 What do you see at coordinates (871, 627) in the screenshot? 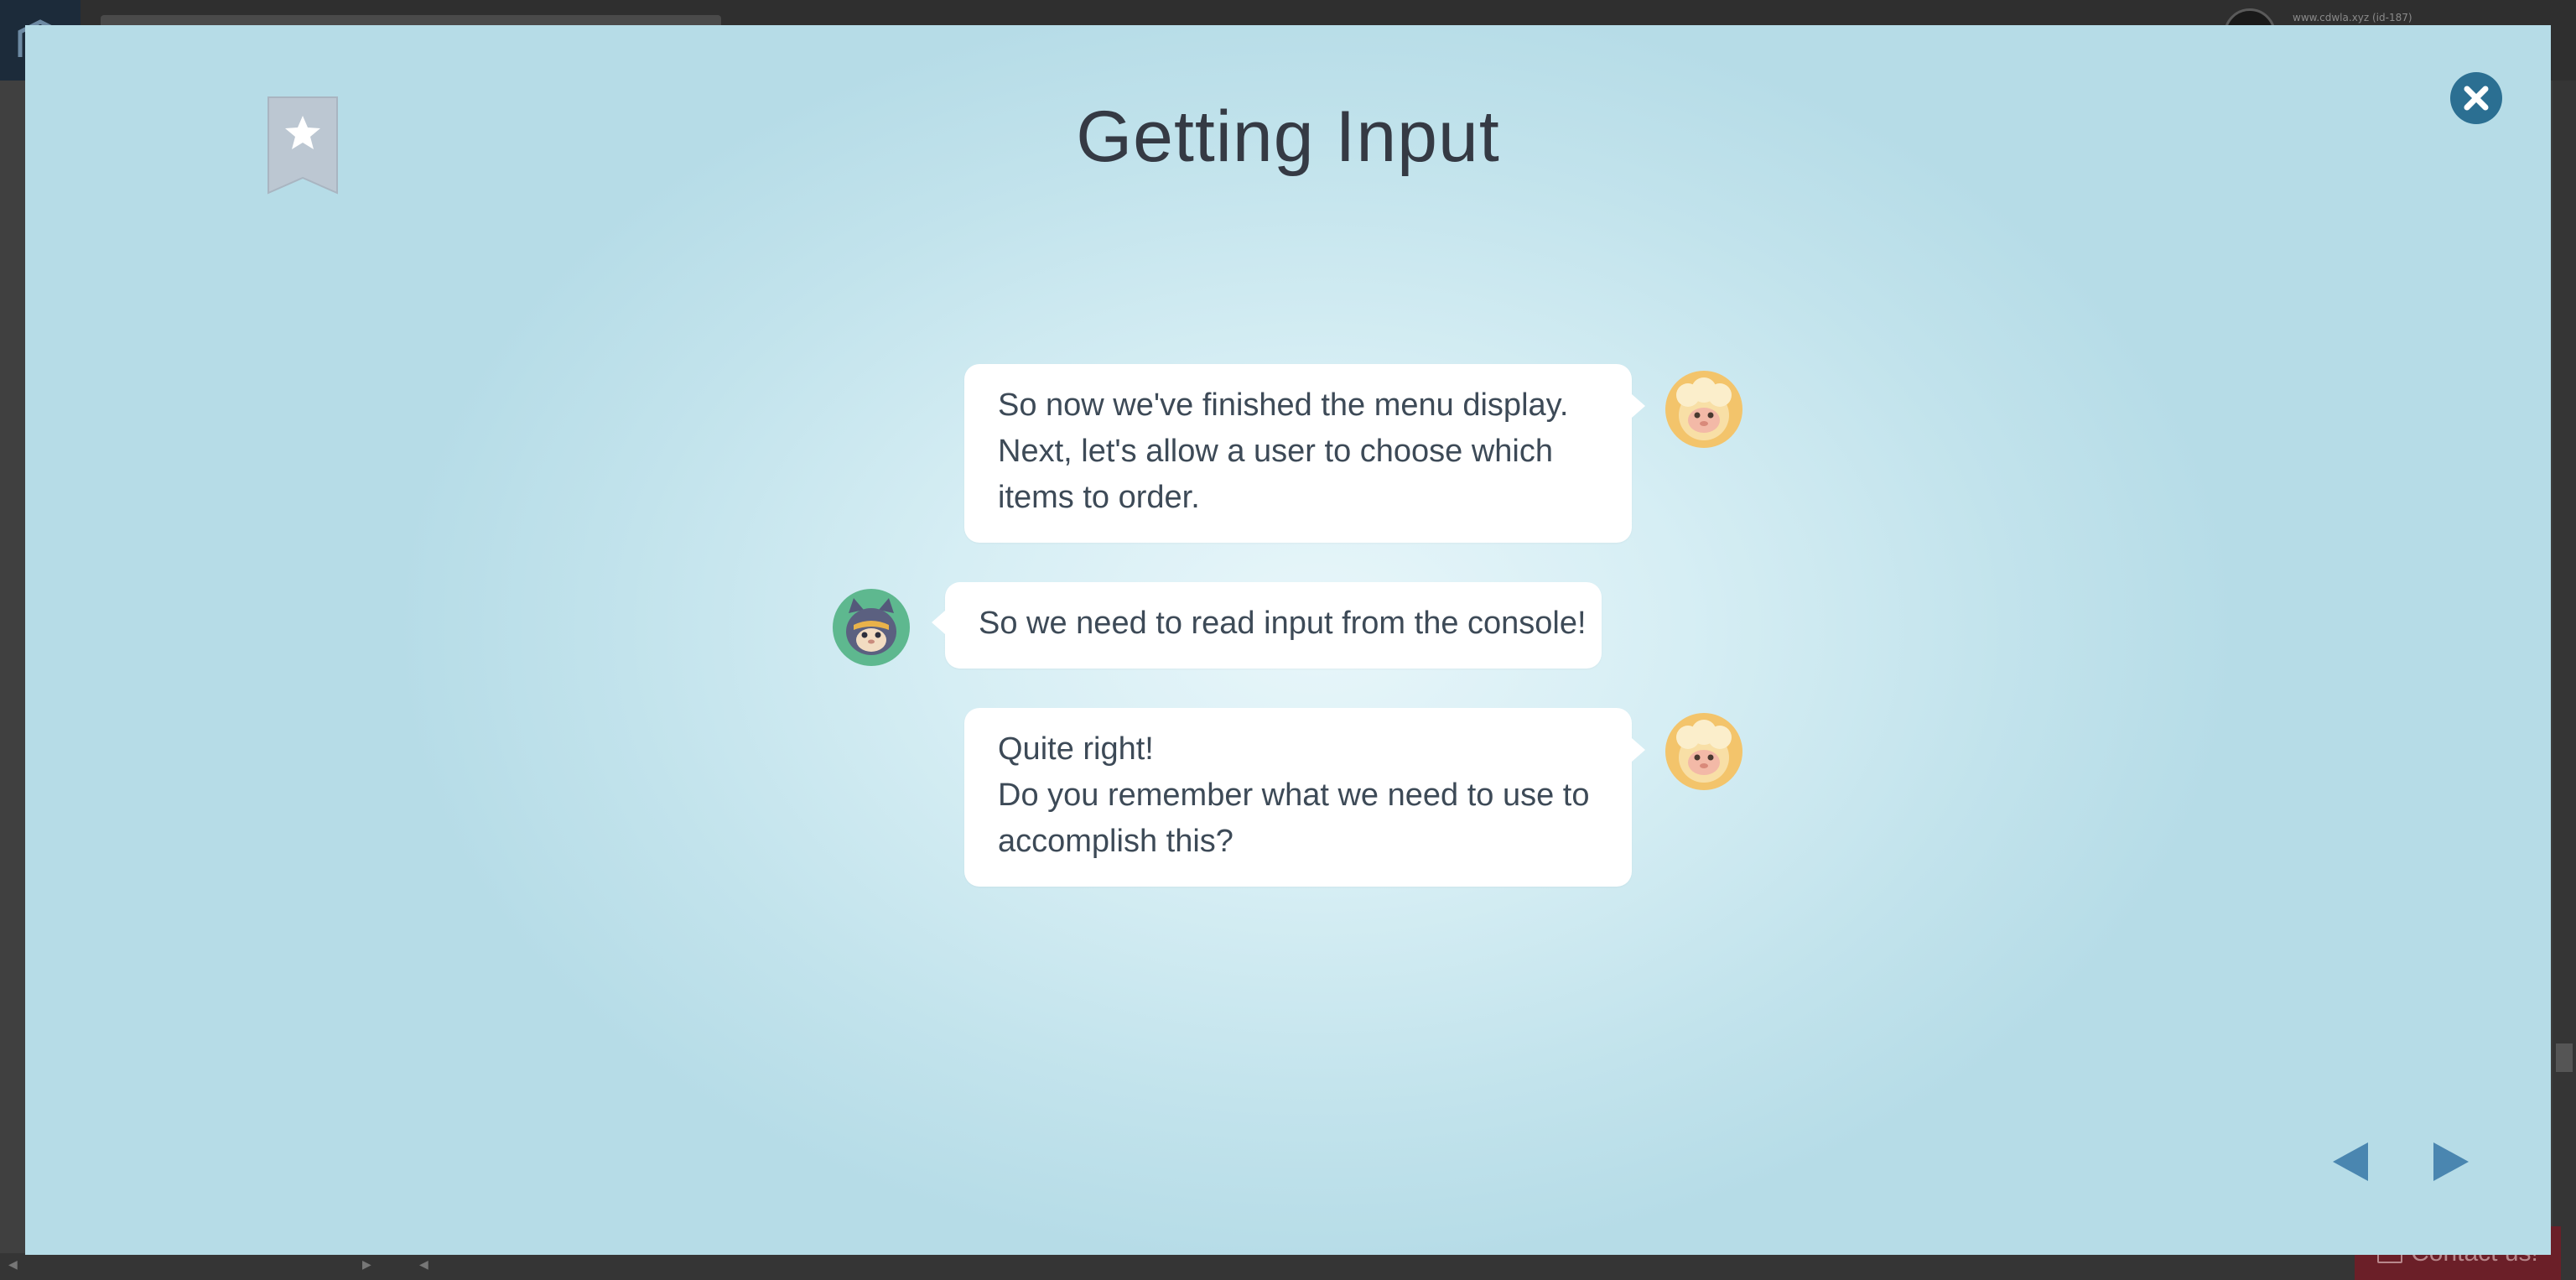
I see `cat-avatar` at bounding box center [871, 627].